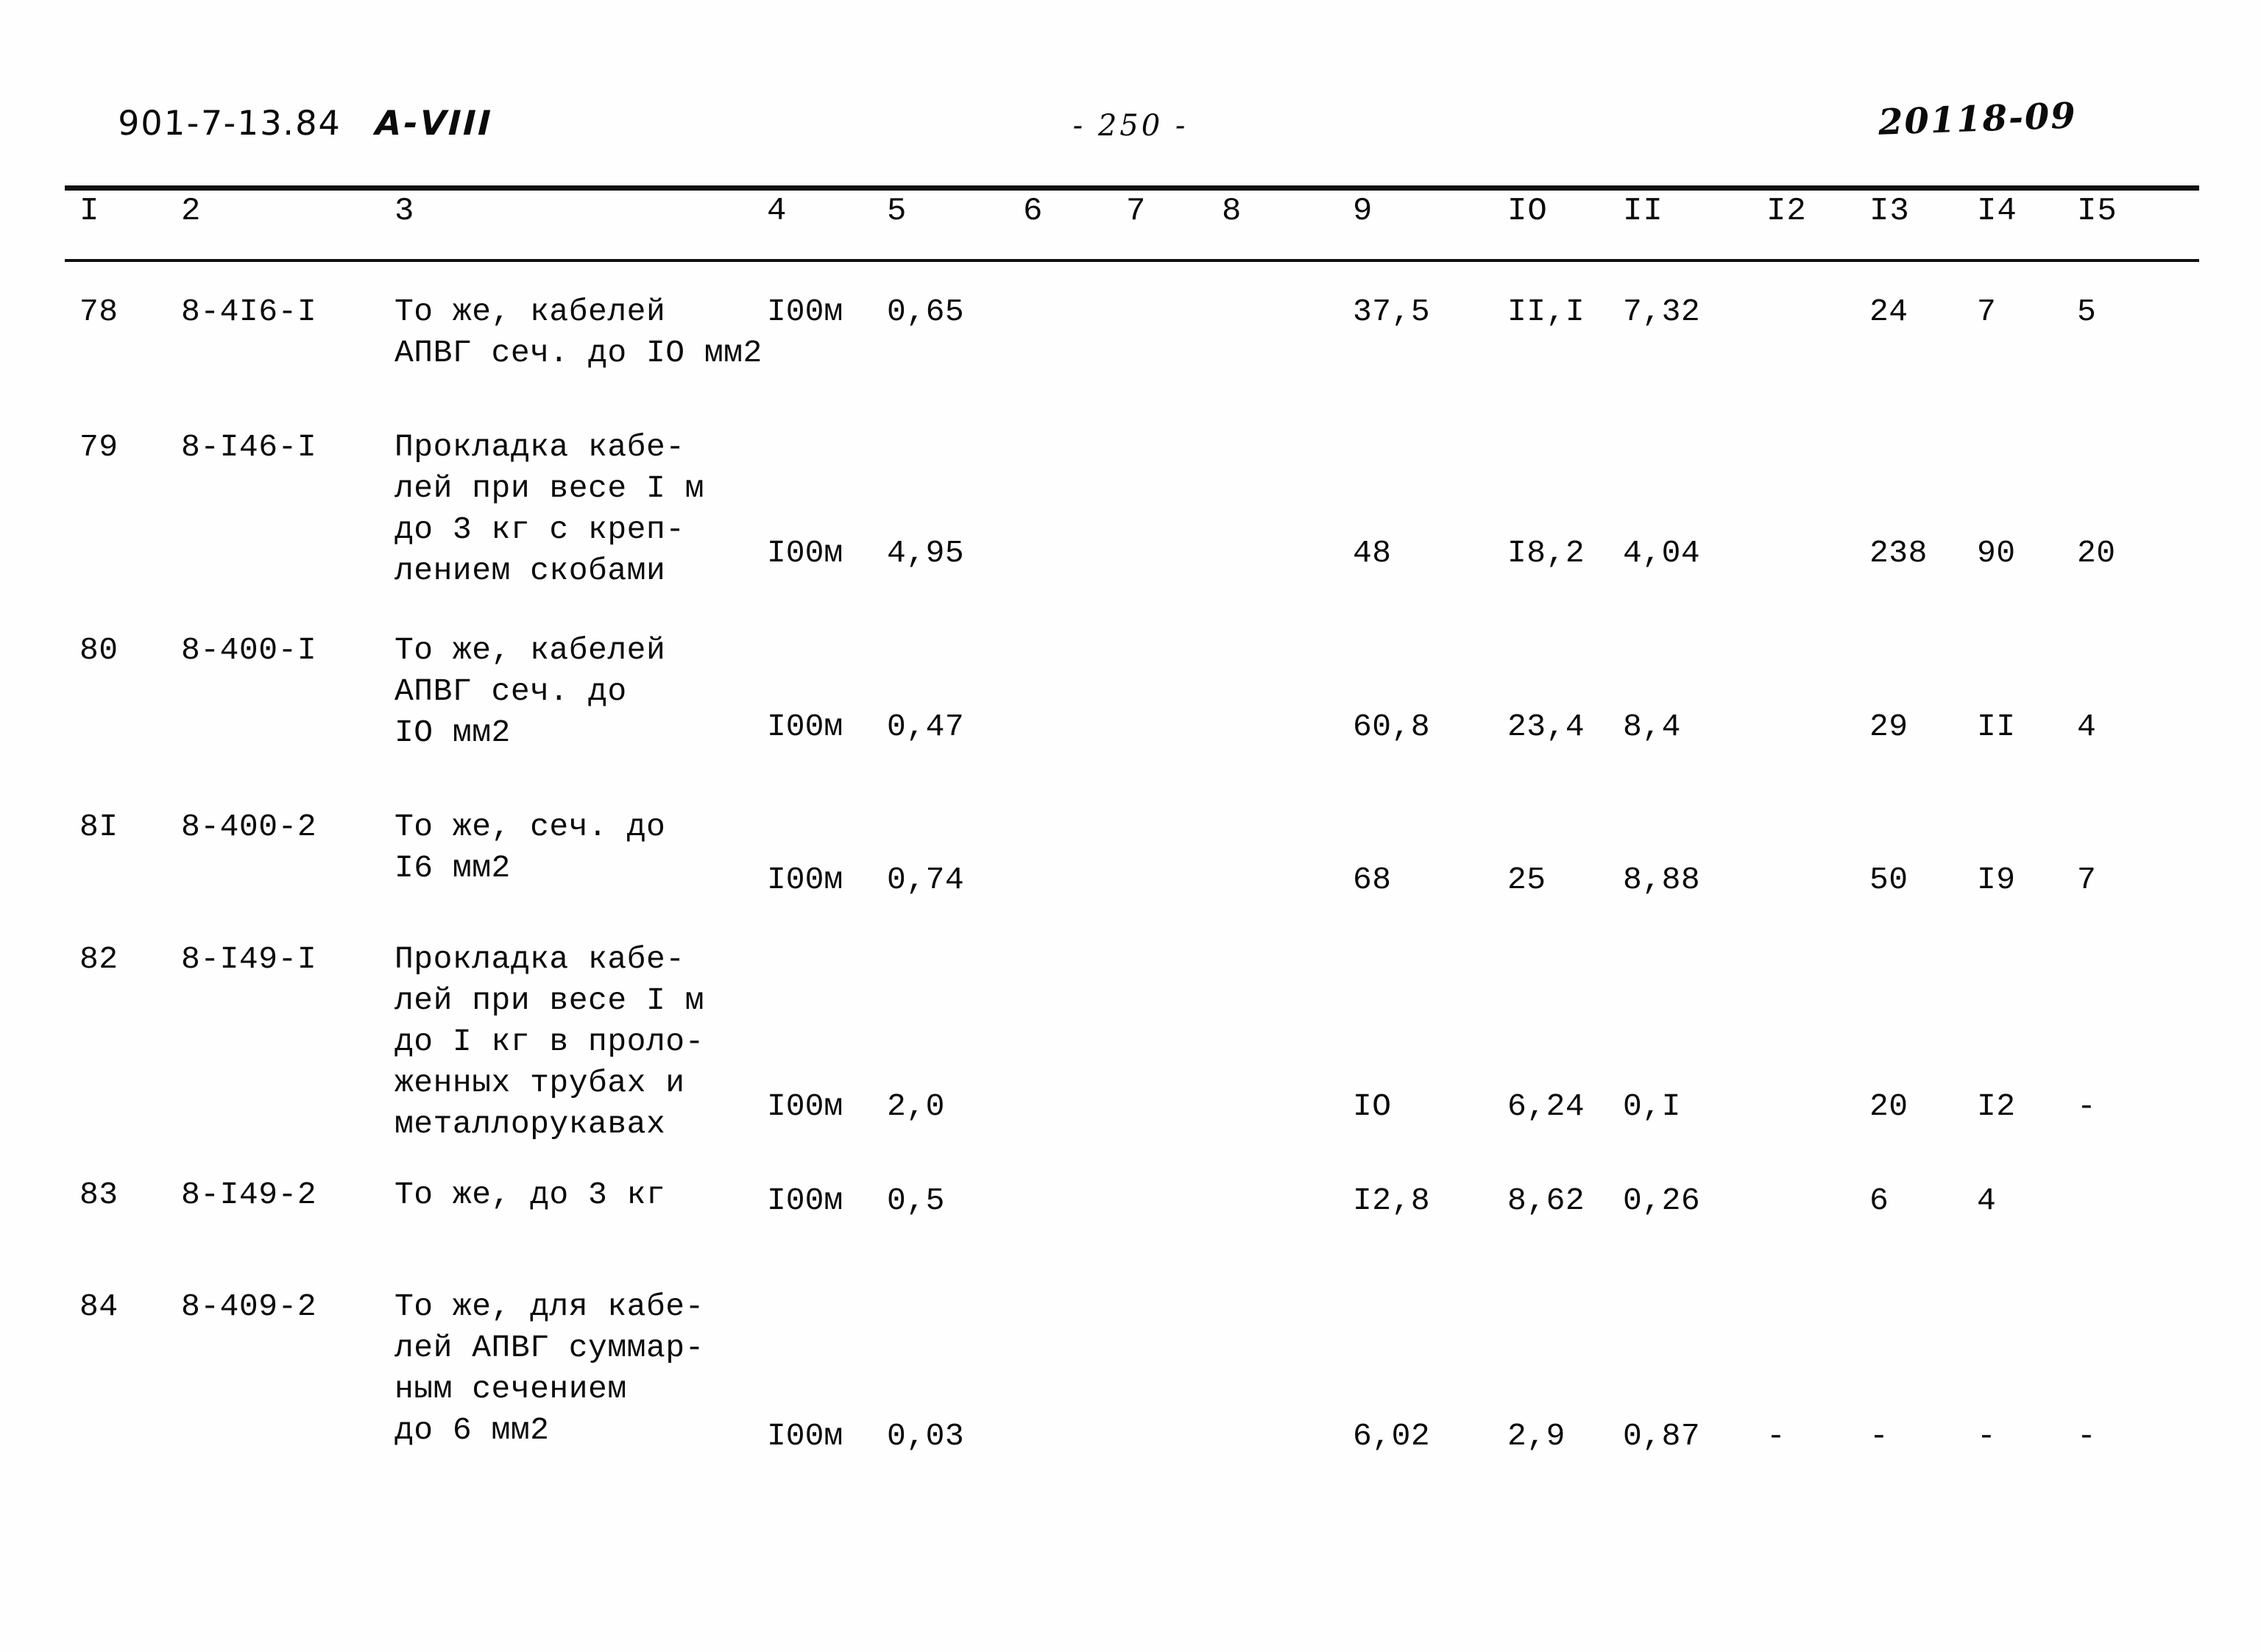  Describe the element at coordinates (926, 880) in the screenshot. I see `row-value-col-5: 0,74` at that location.